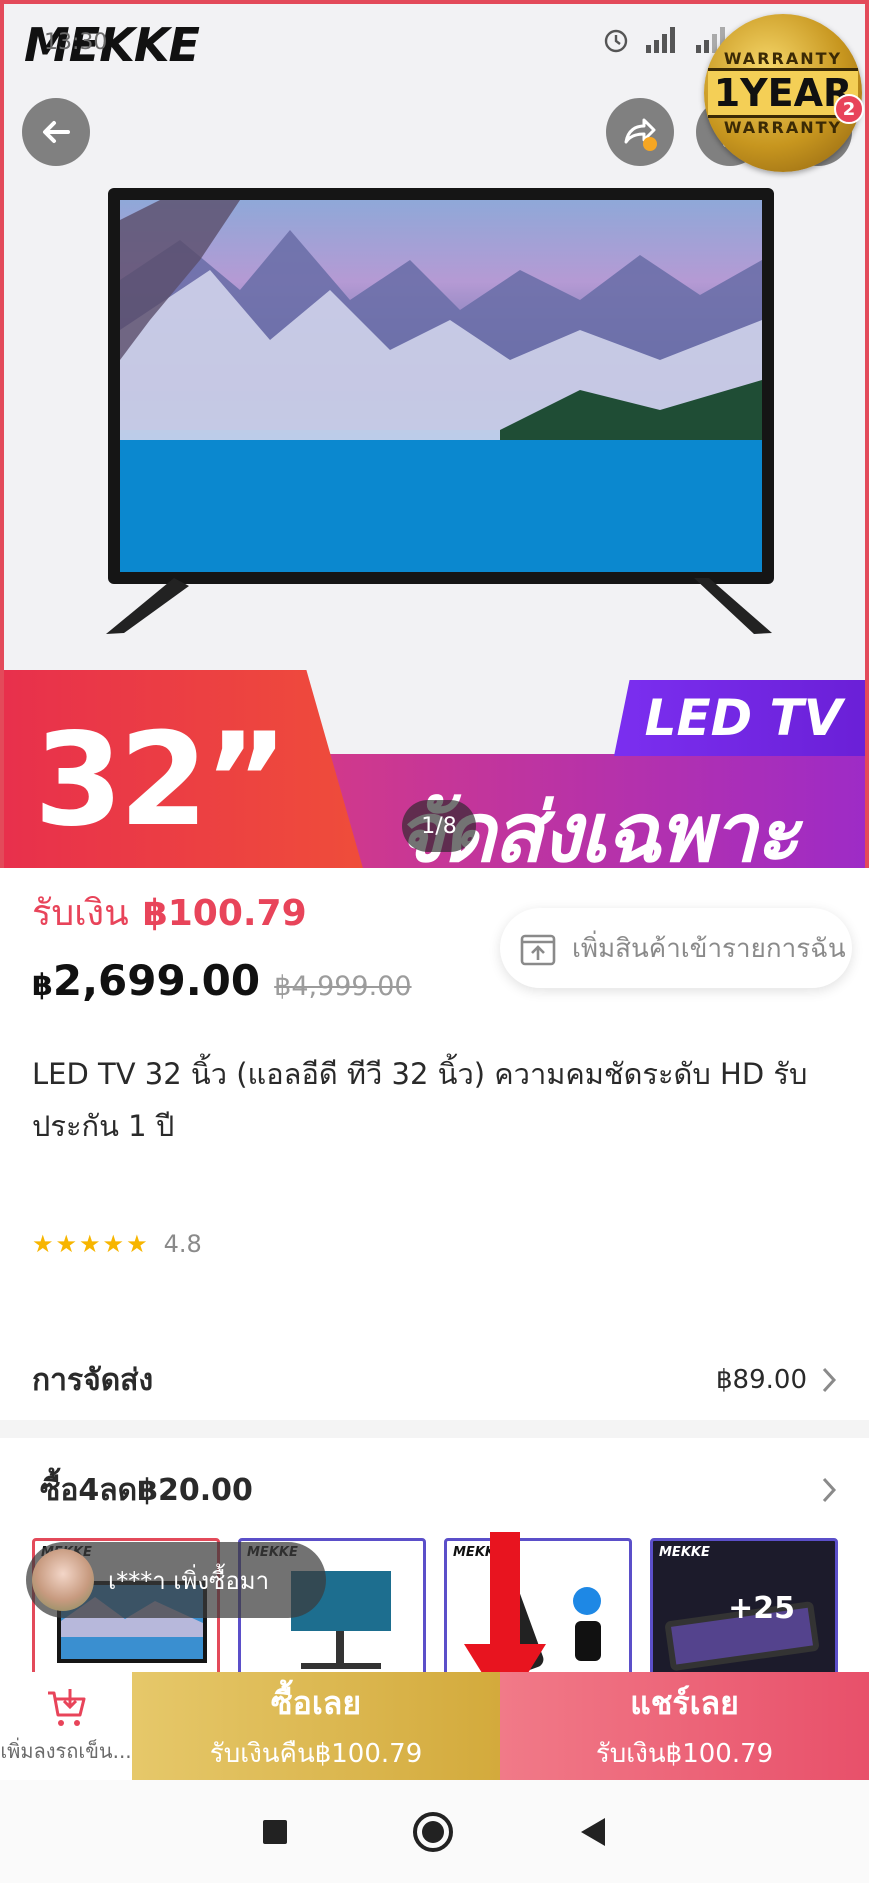 Image resolution: width=869 pixels, height=1883 pixels. Describe the element at coordinates (538, 950) in the screenshot. I see `wishlist-box-icon` at that location.